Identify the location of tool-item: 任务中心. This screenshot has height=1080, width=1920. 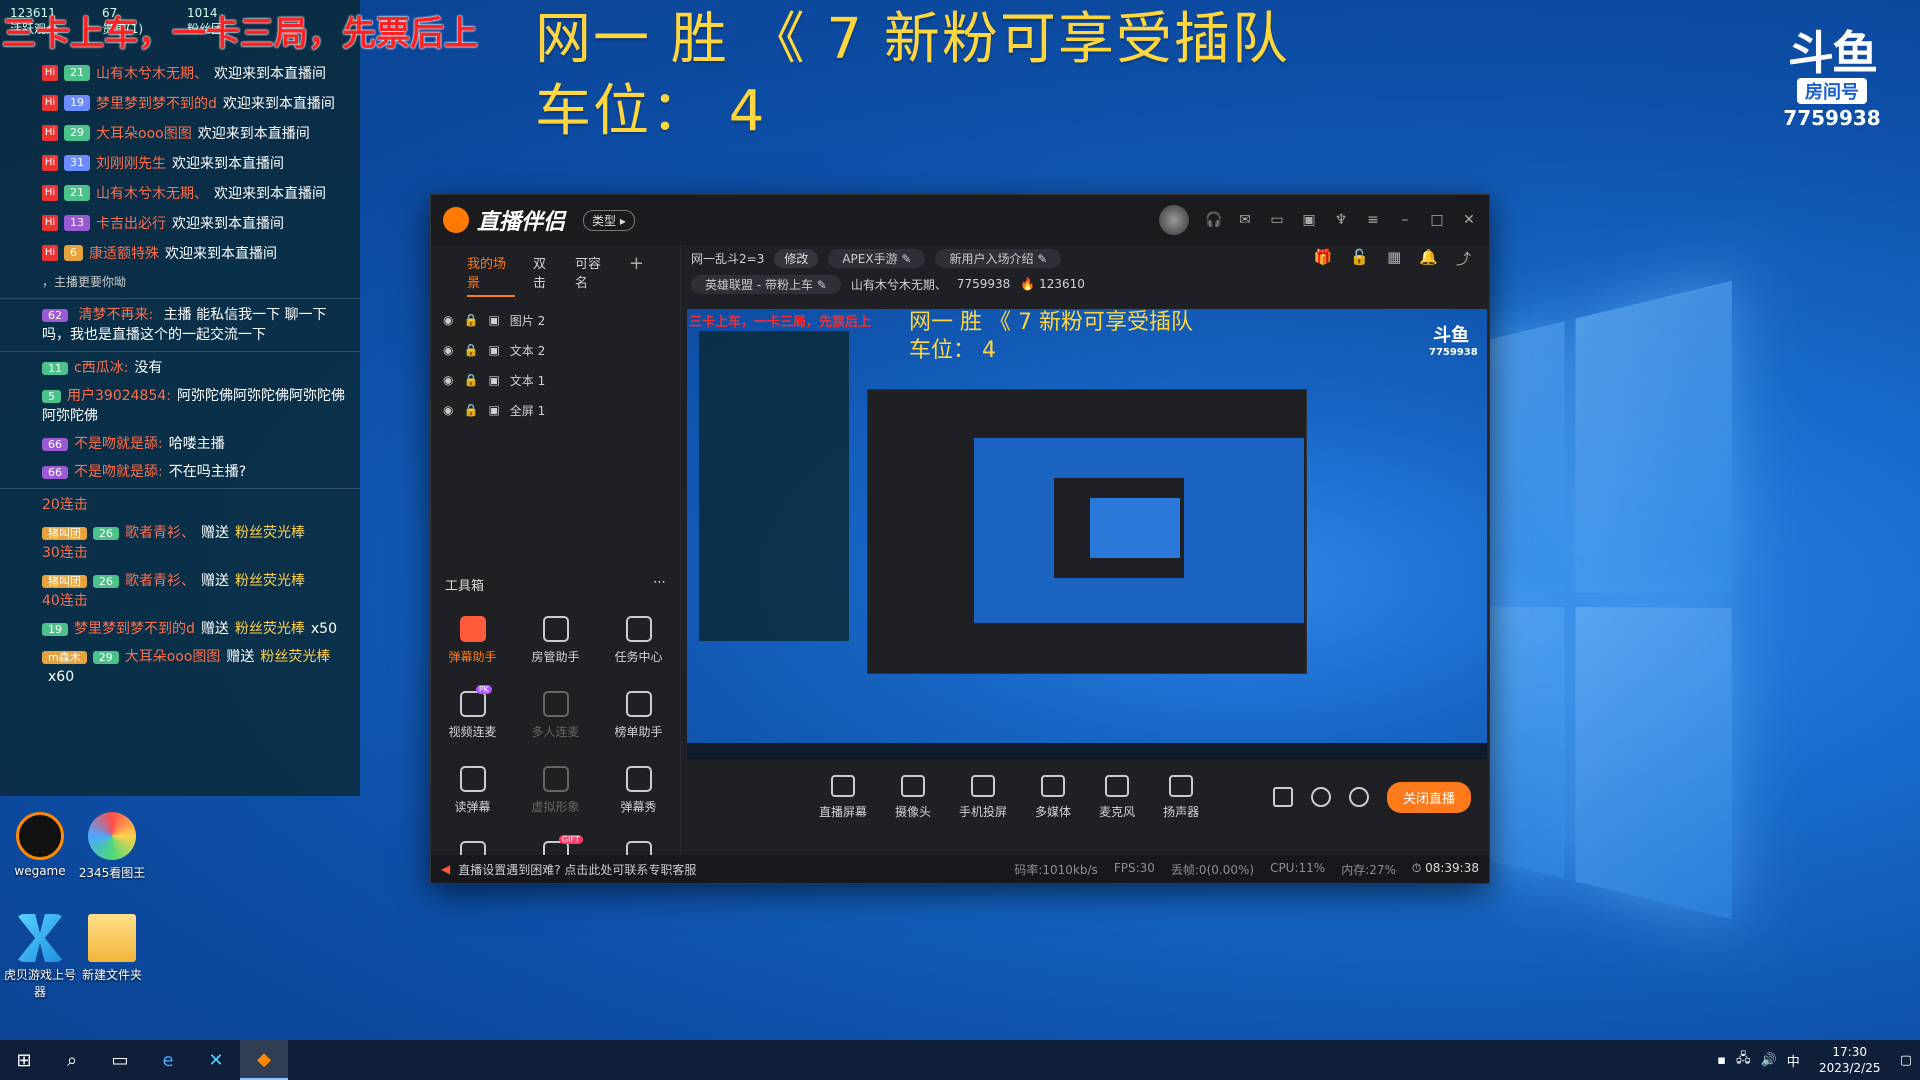
(638, 640).